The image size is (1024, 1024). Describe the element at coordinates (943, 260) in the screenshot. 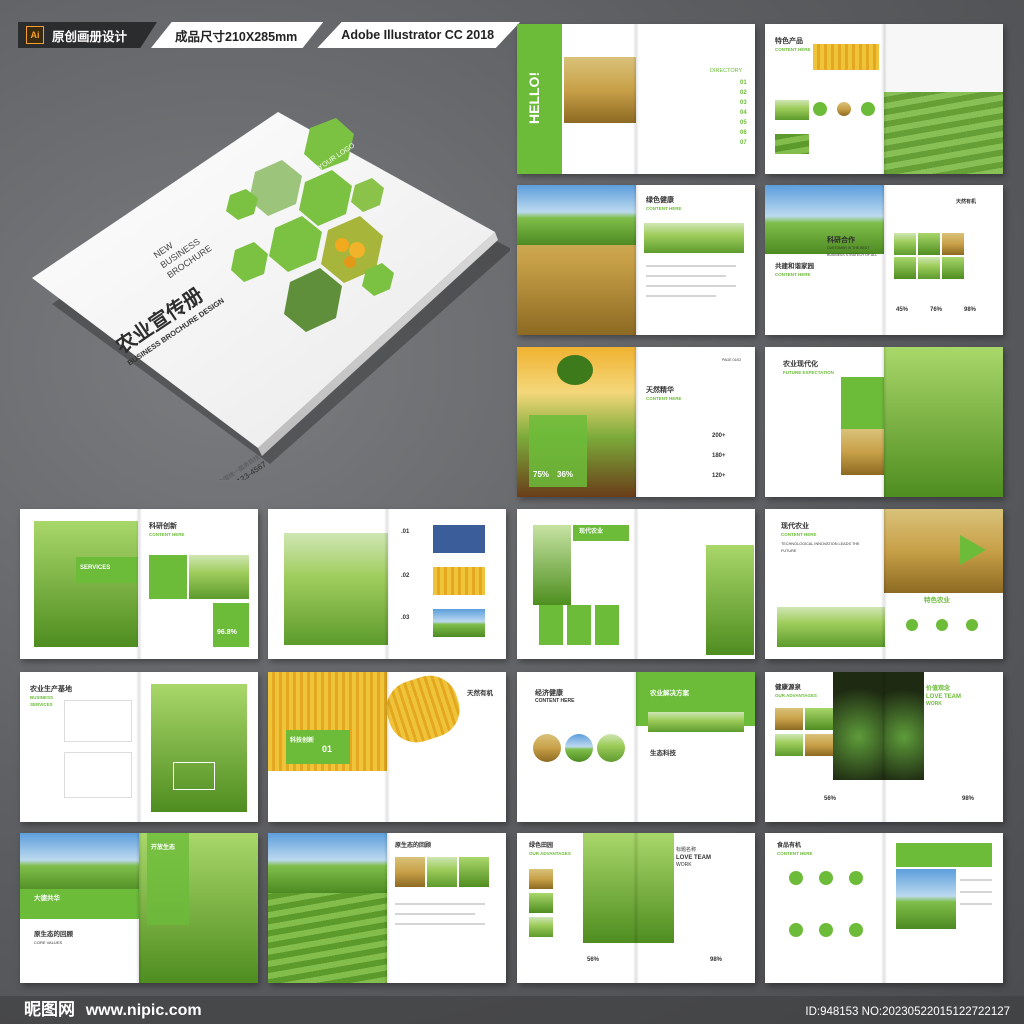

I see `page-right: 天然有机 45% 76% 98%` at that location.